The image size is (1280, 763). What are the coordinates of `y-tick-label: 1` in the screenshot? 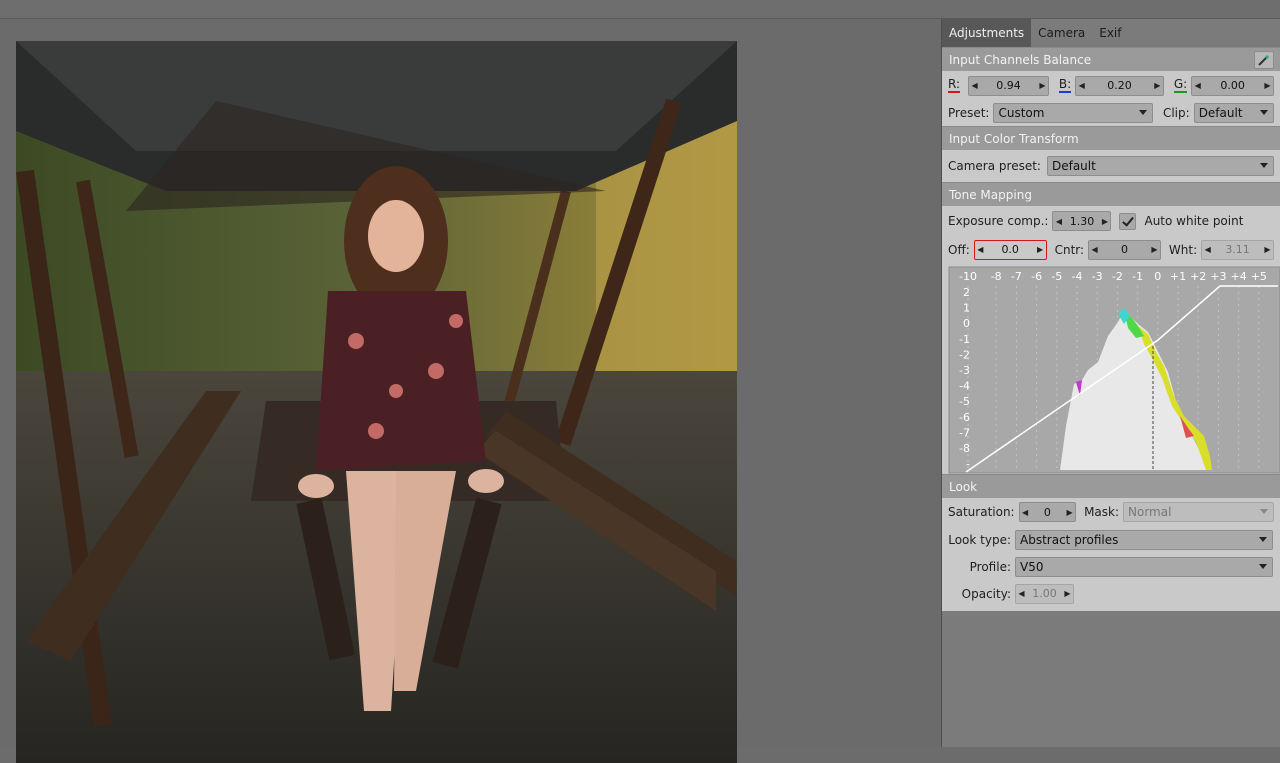 It's located at (966, 308).